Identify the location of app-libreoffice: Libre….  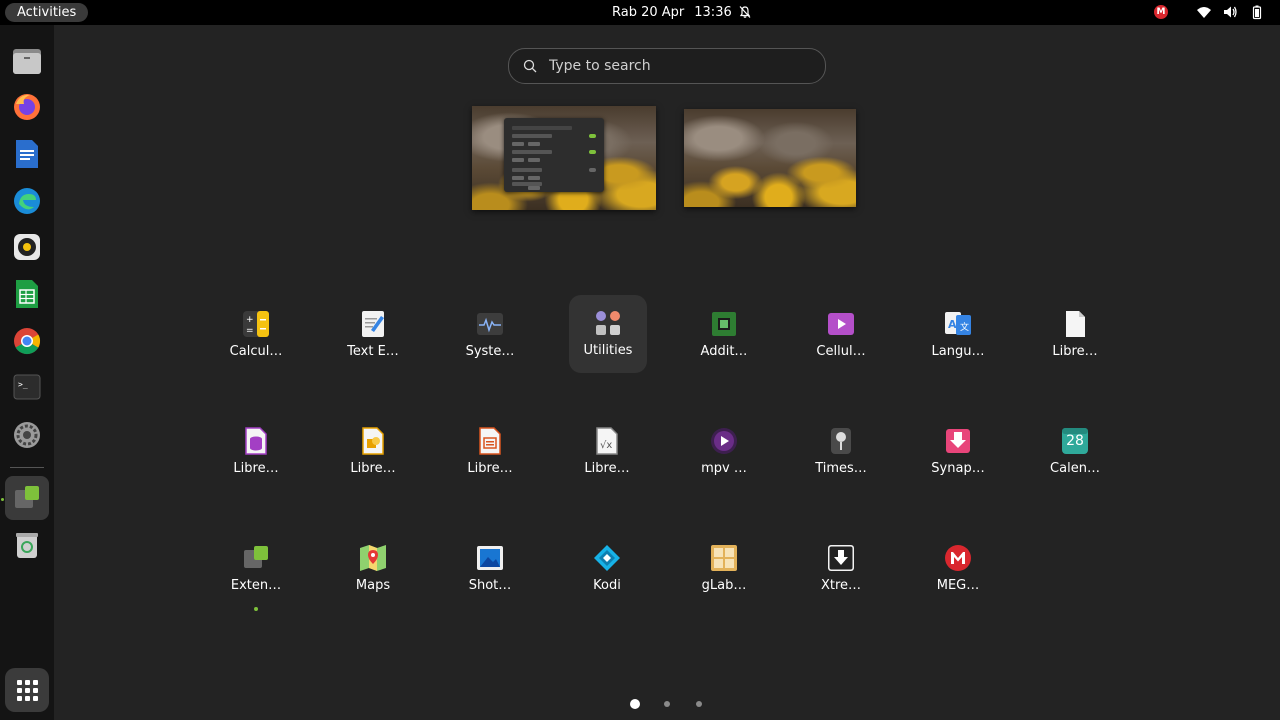
(1075, 335).